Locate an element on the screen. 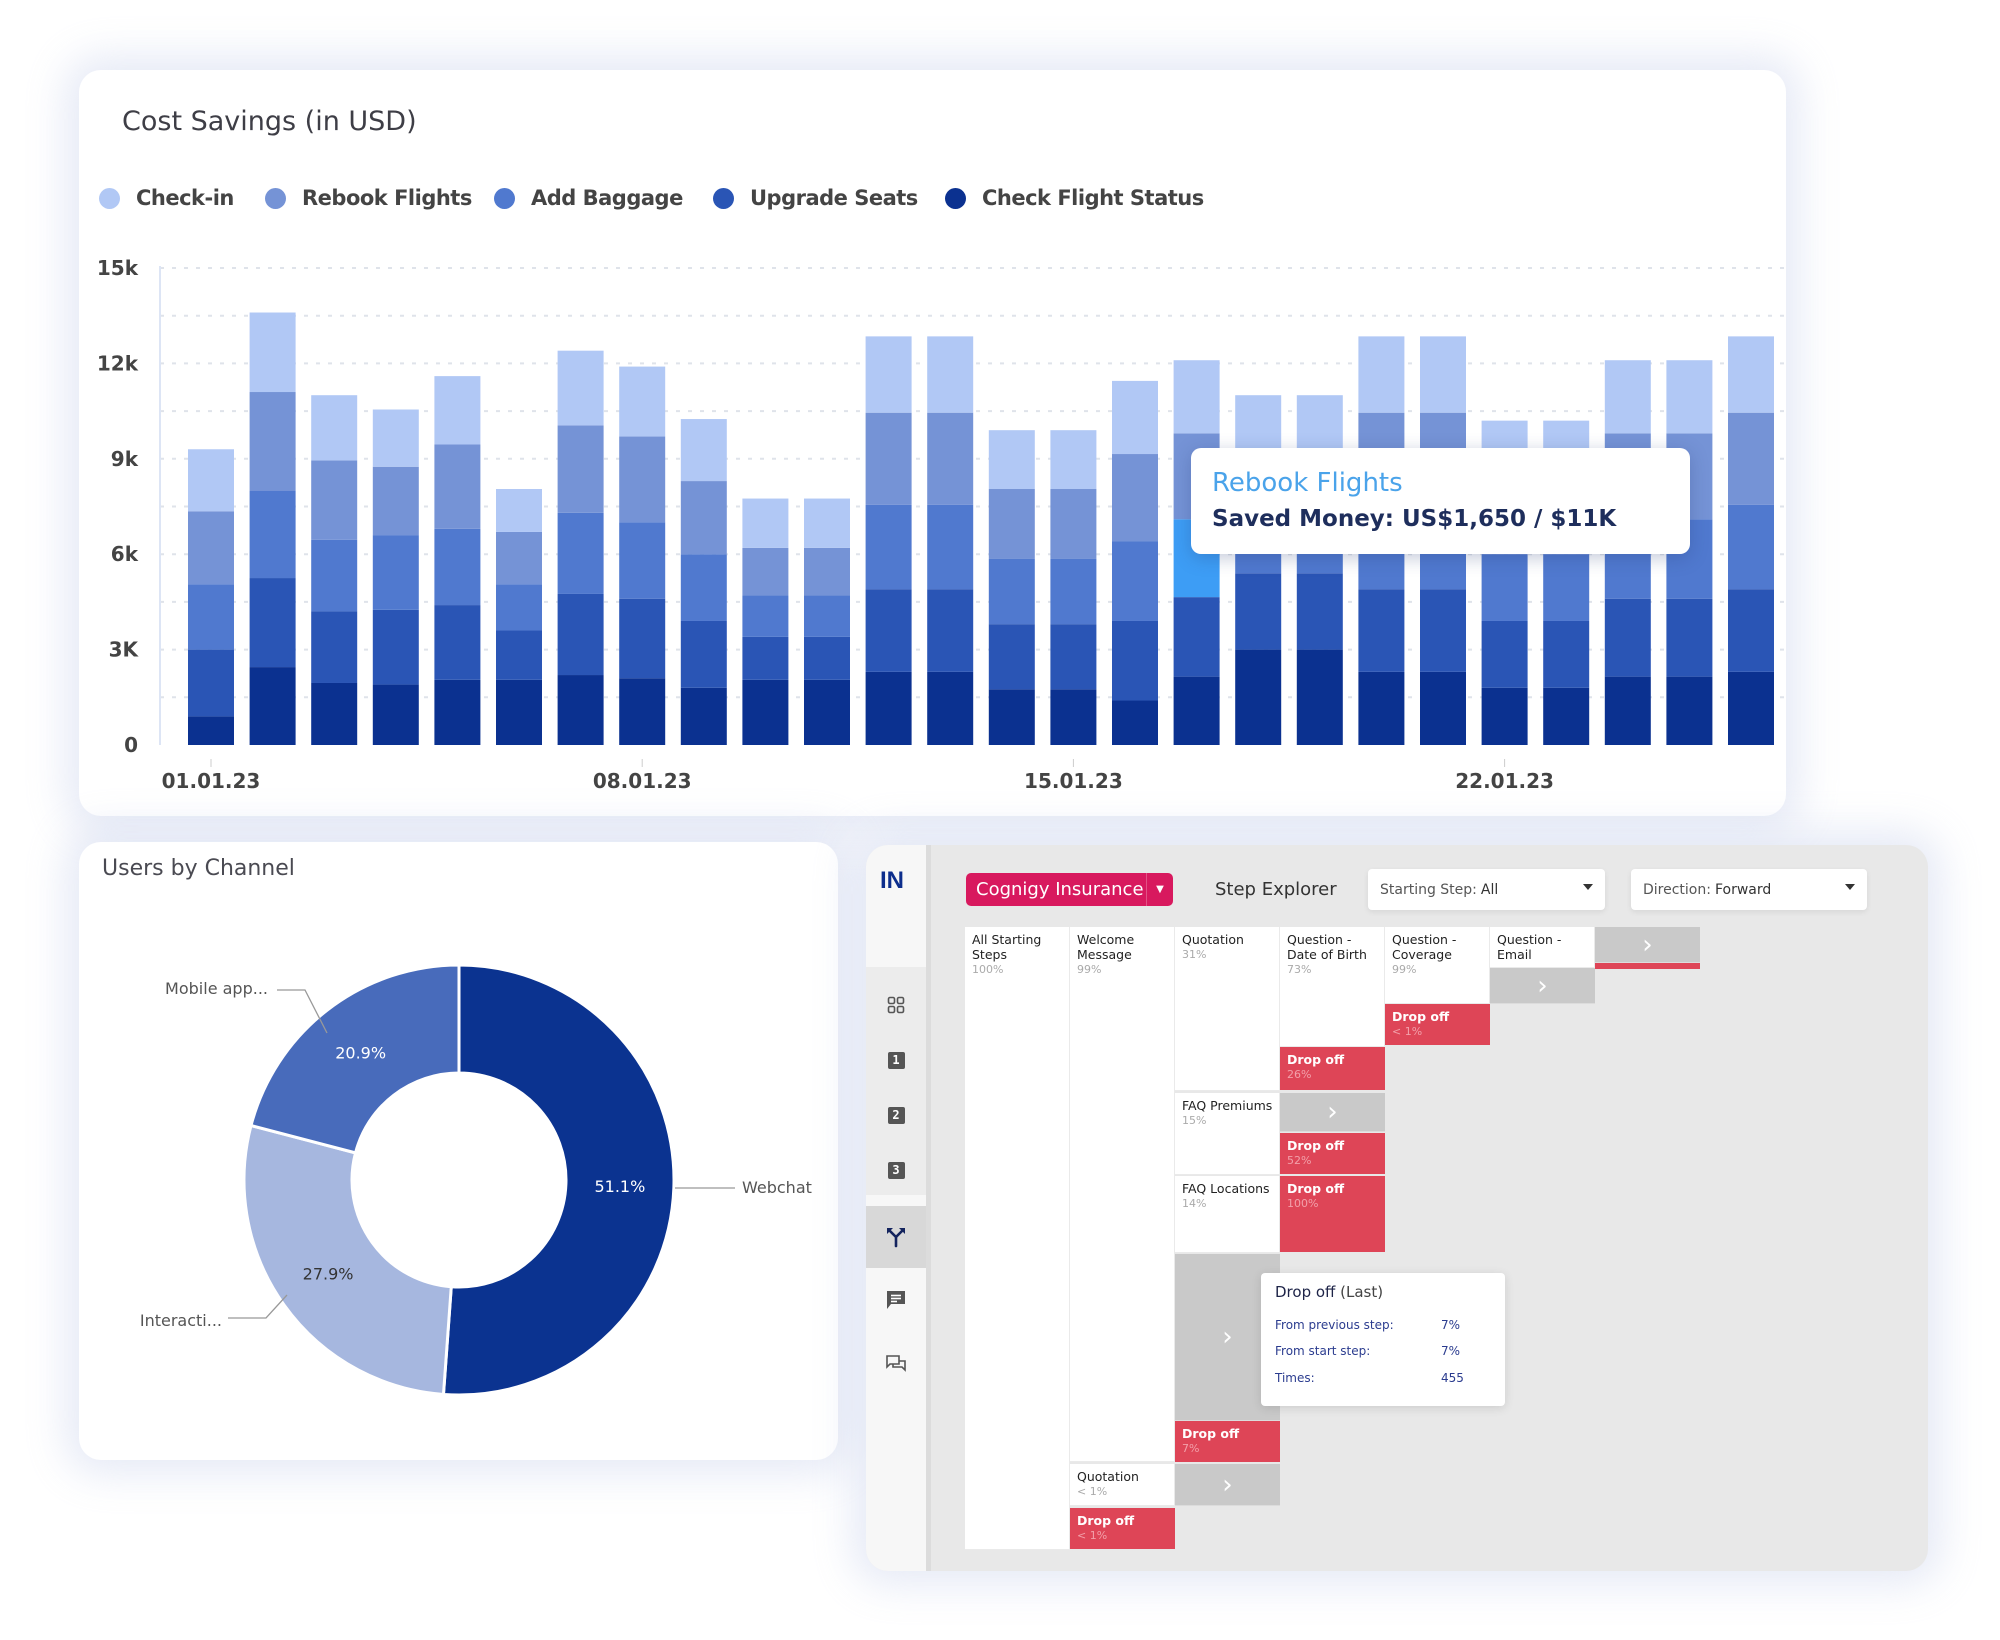 This screenshot has width=2000, height=1640. branch-icon is located at coordinates (896, 1237).